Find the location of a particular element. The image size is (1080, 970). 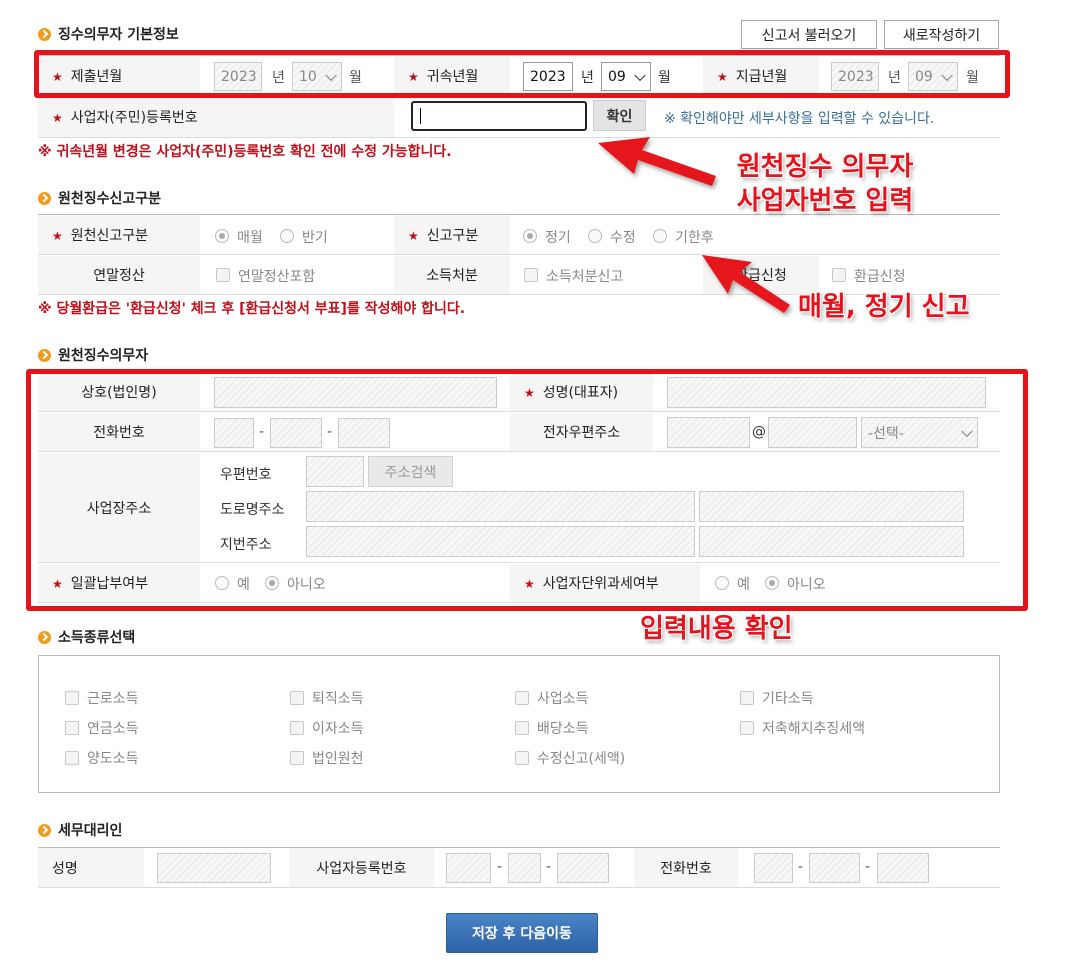

annotation-text-check-input: 입력내용 확인 is located at coordinates (716, 629).